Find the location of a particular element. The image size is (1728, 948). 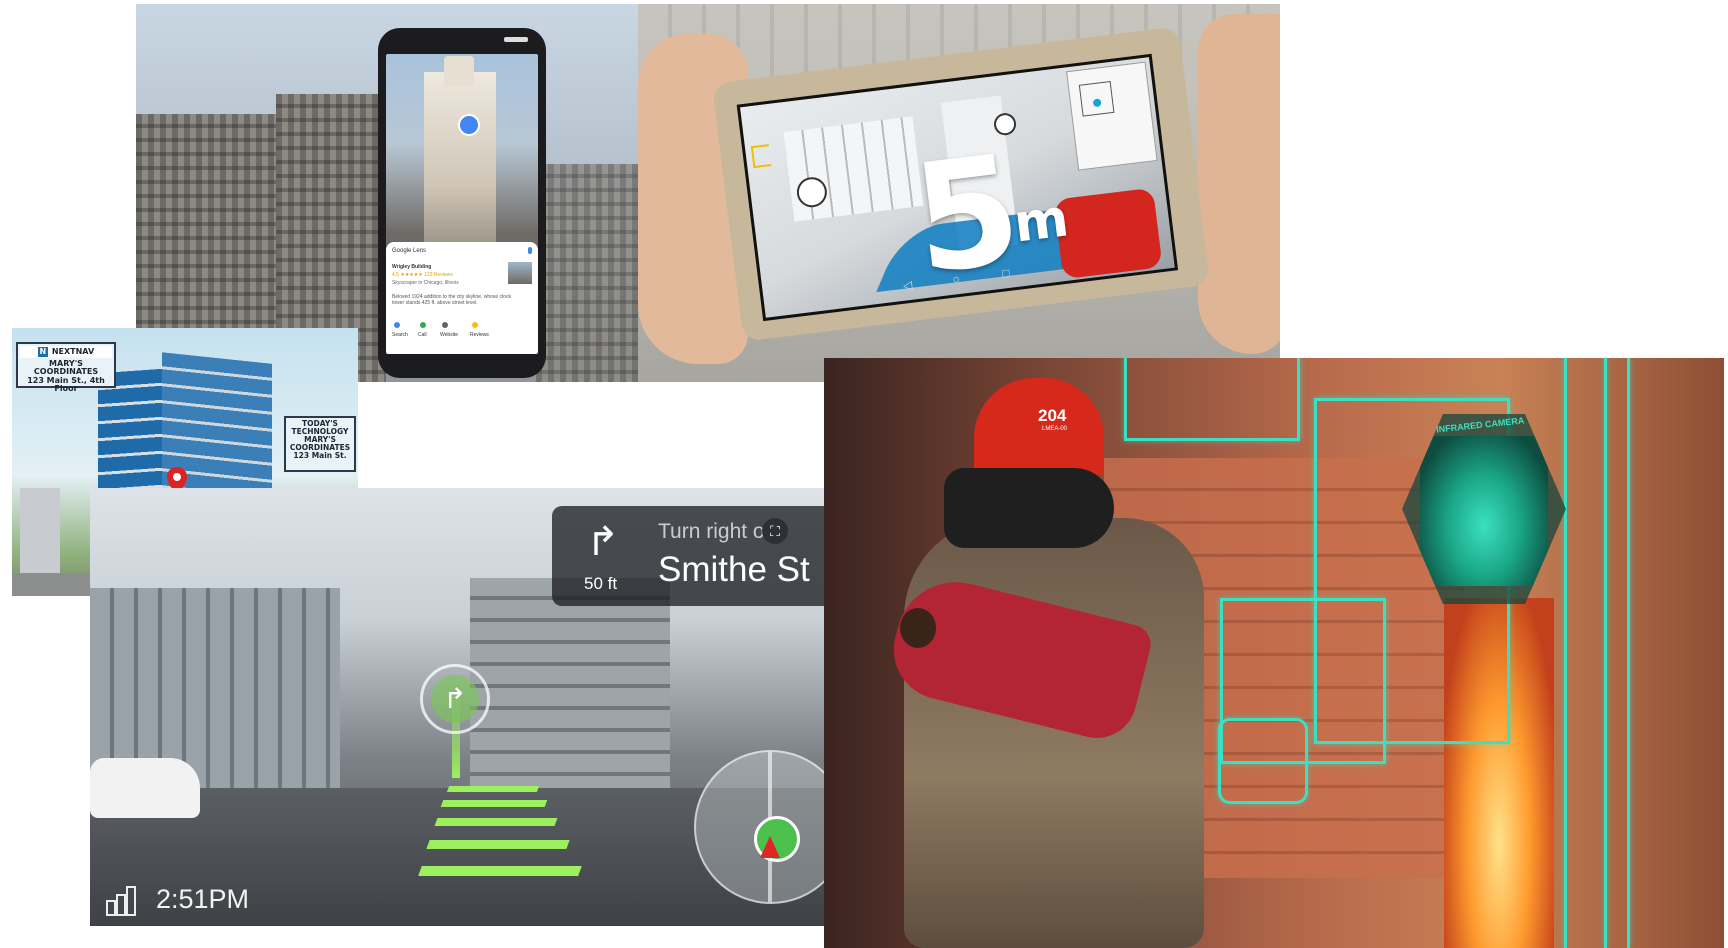

turn-distance: 50 ft is located at coordinates (601, 583).